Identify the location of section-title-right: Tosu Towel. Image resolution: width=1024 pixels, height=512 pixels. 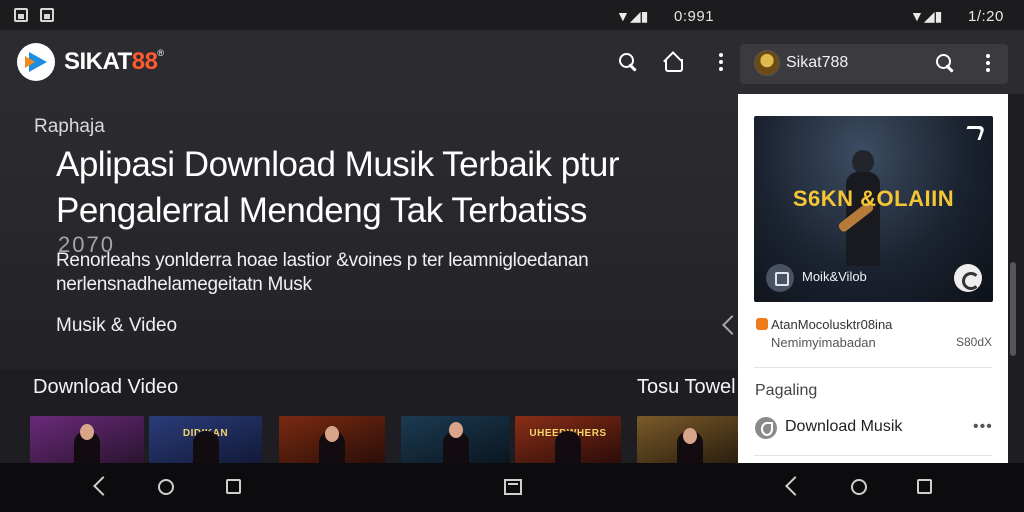
(686, 387).